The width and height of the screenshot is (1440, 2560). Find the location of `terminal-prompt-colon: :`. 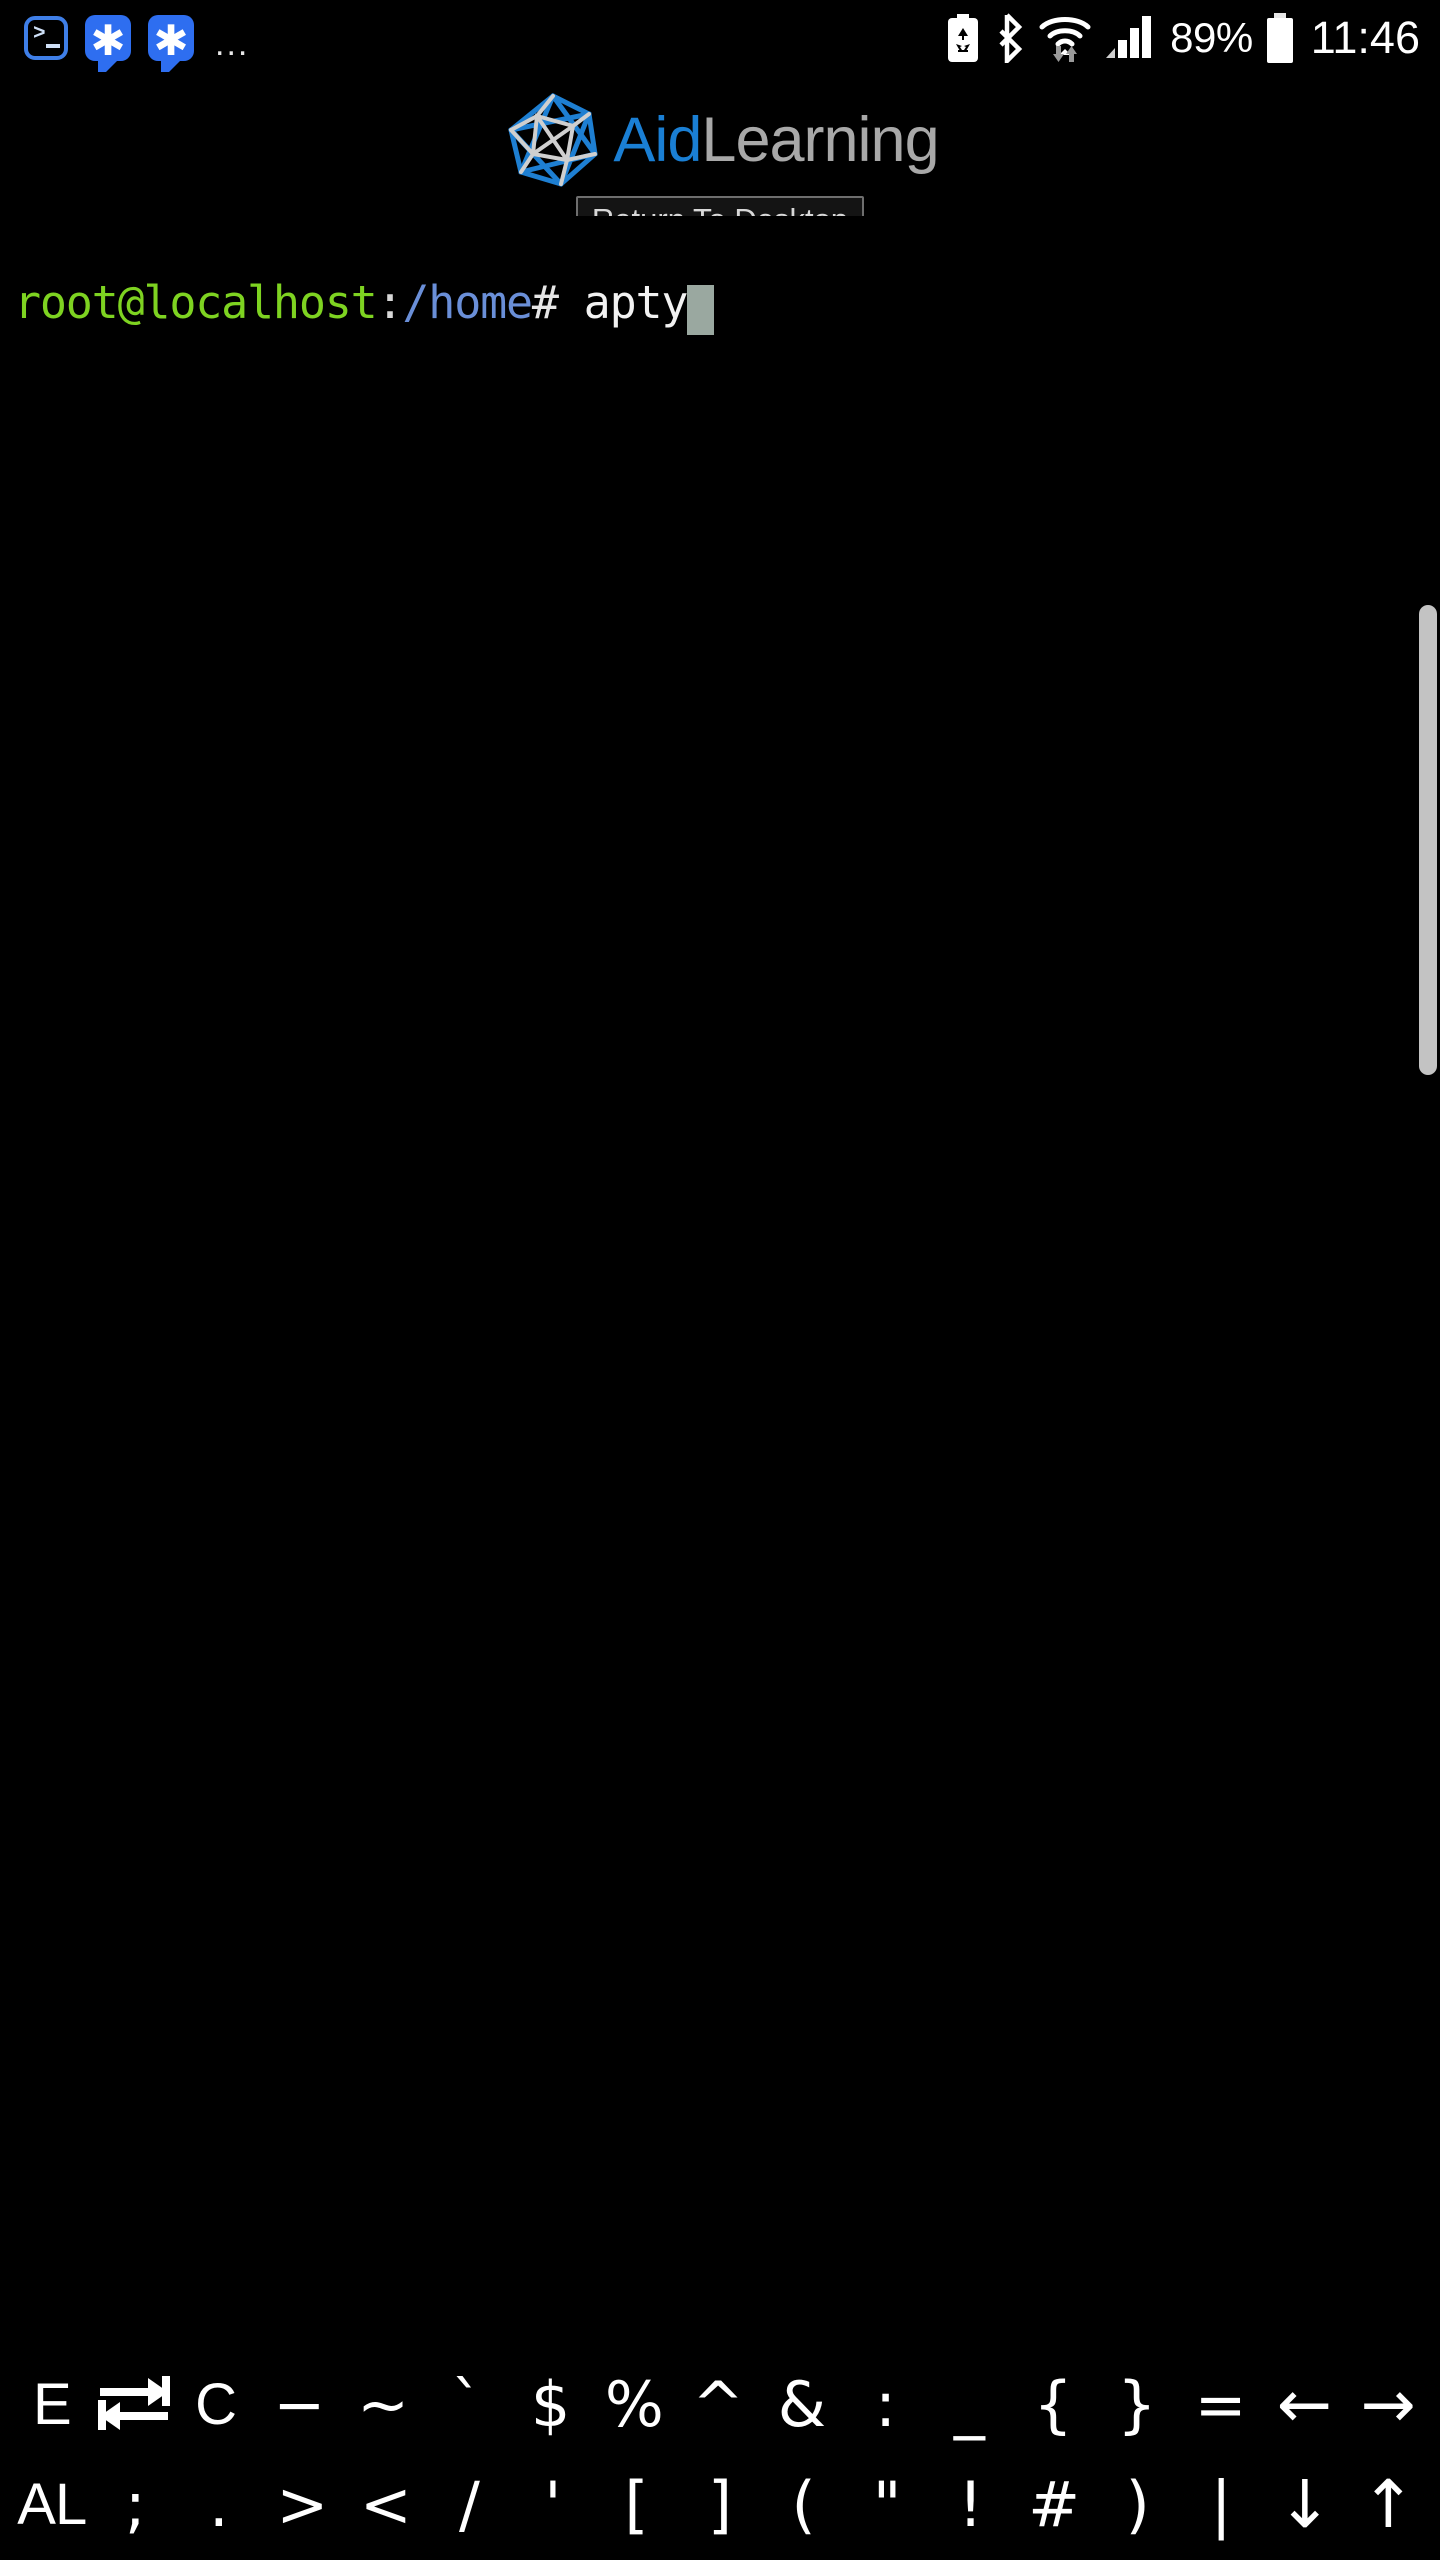

terminal-prompt-colon: : is located at coordinates (390, 302).